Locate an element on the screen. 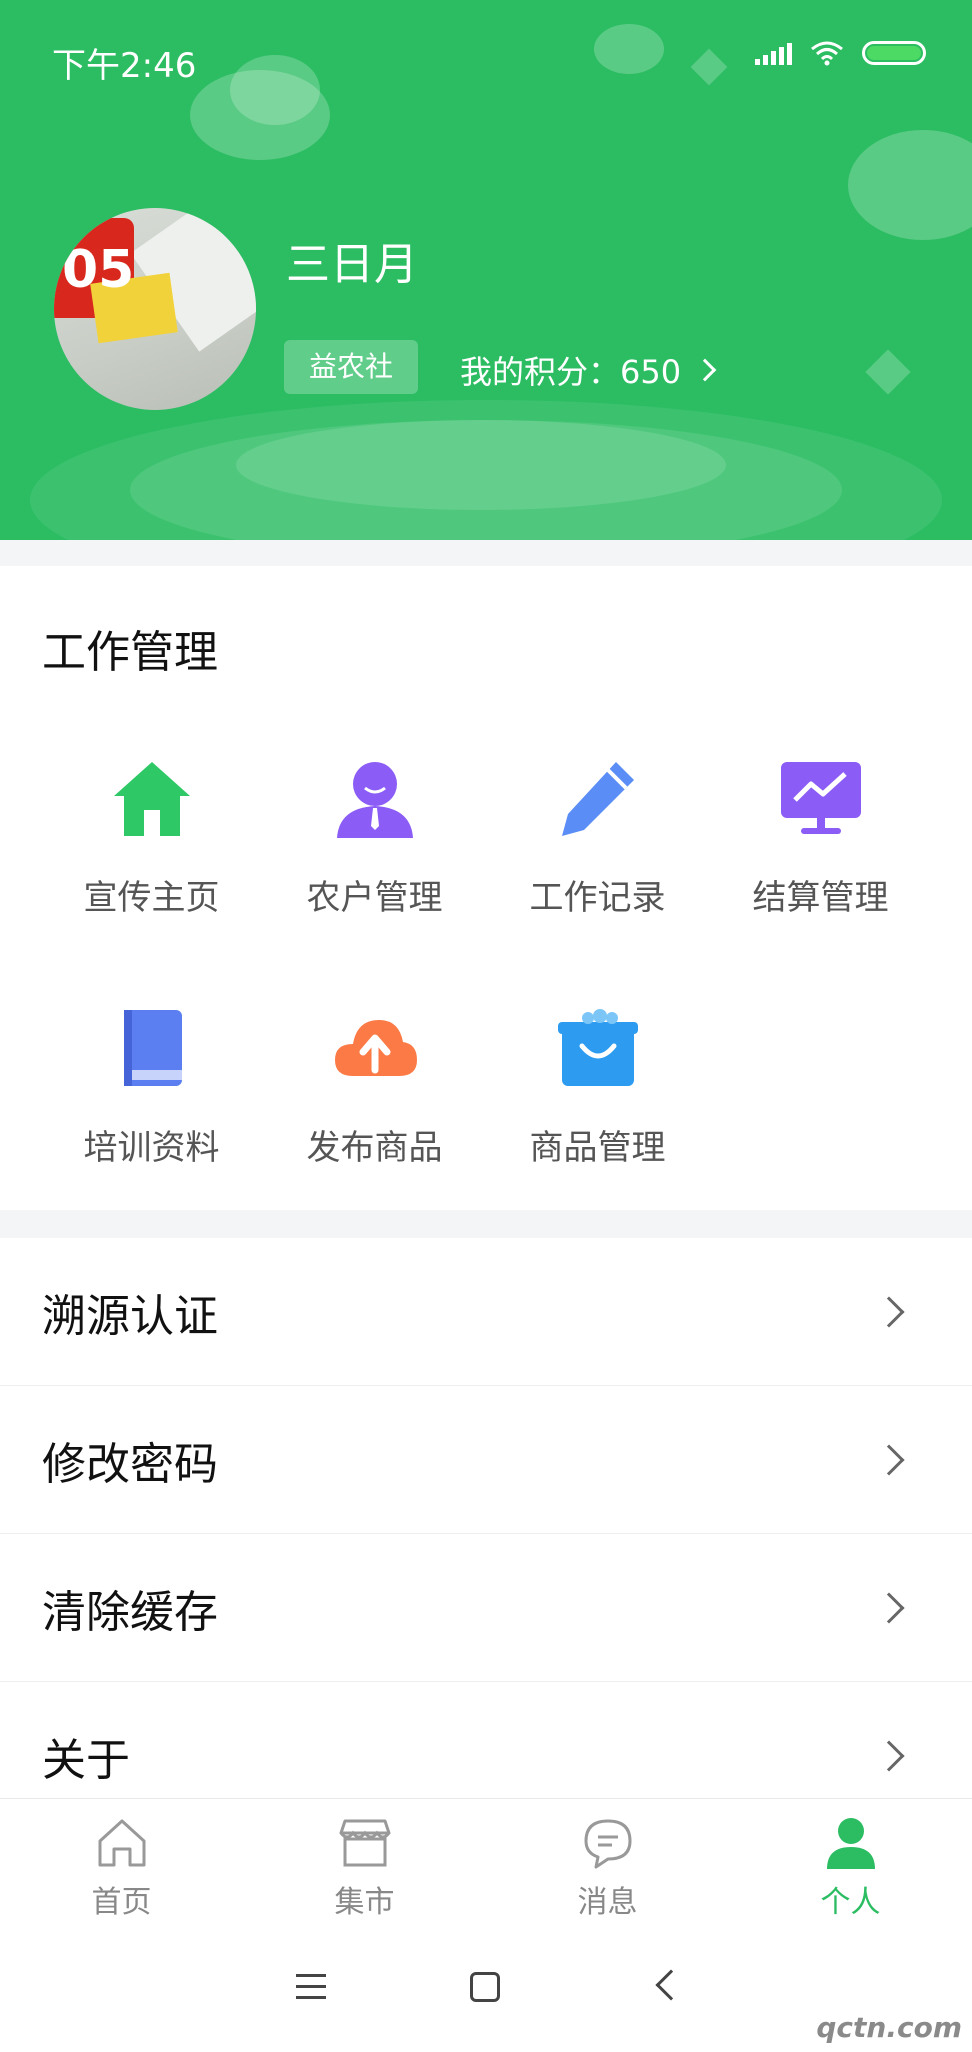 The height and width of the screenshot is (2052, 972). store-icon is located at coordinates (365, 1843).